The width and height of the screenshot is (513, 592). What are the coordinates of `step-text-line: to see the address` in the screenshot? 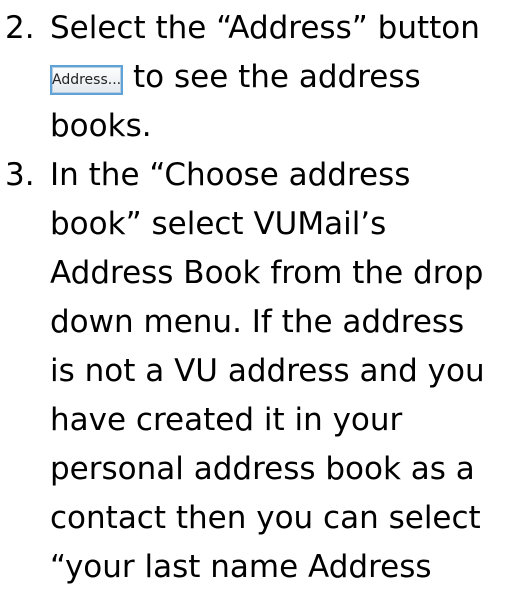 It's located at (277, 77).